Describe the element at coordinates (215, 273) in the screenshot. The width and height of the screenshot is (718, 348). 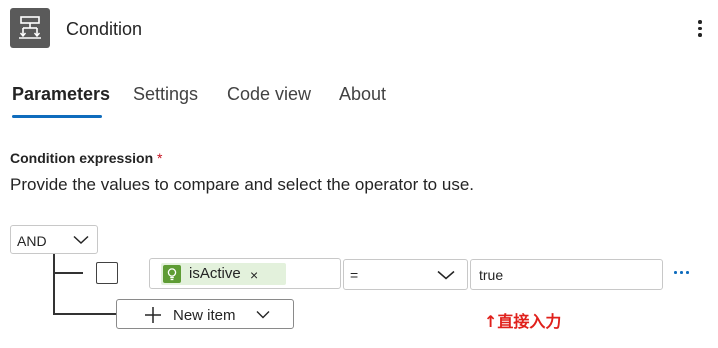
I see `token-label: isActive` at that location.